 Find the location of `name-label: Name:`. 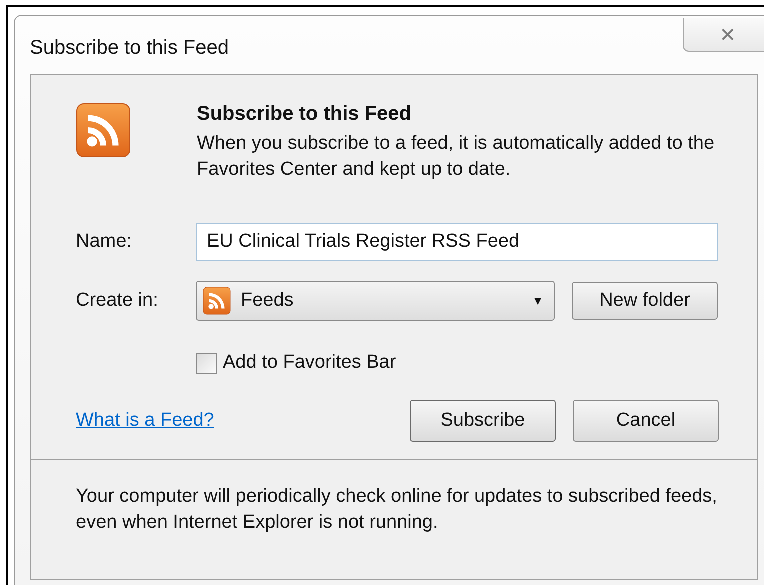

name-label: Name: is located at coordinates (104, 242).